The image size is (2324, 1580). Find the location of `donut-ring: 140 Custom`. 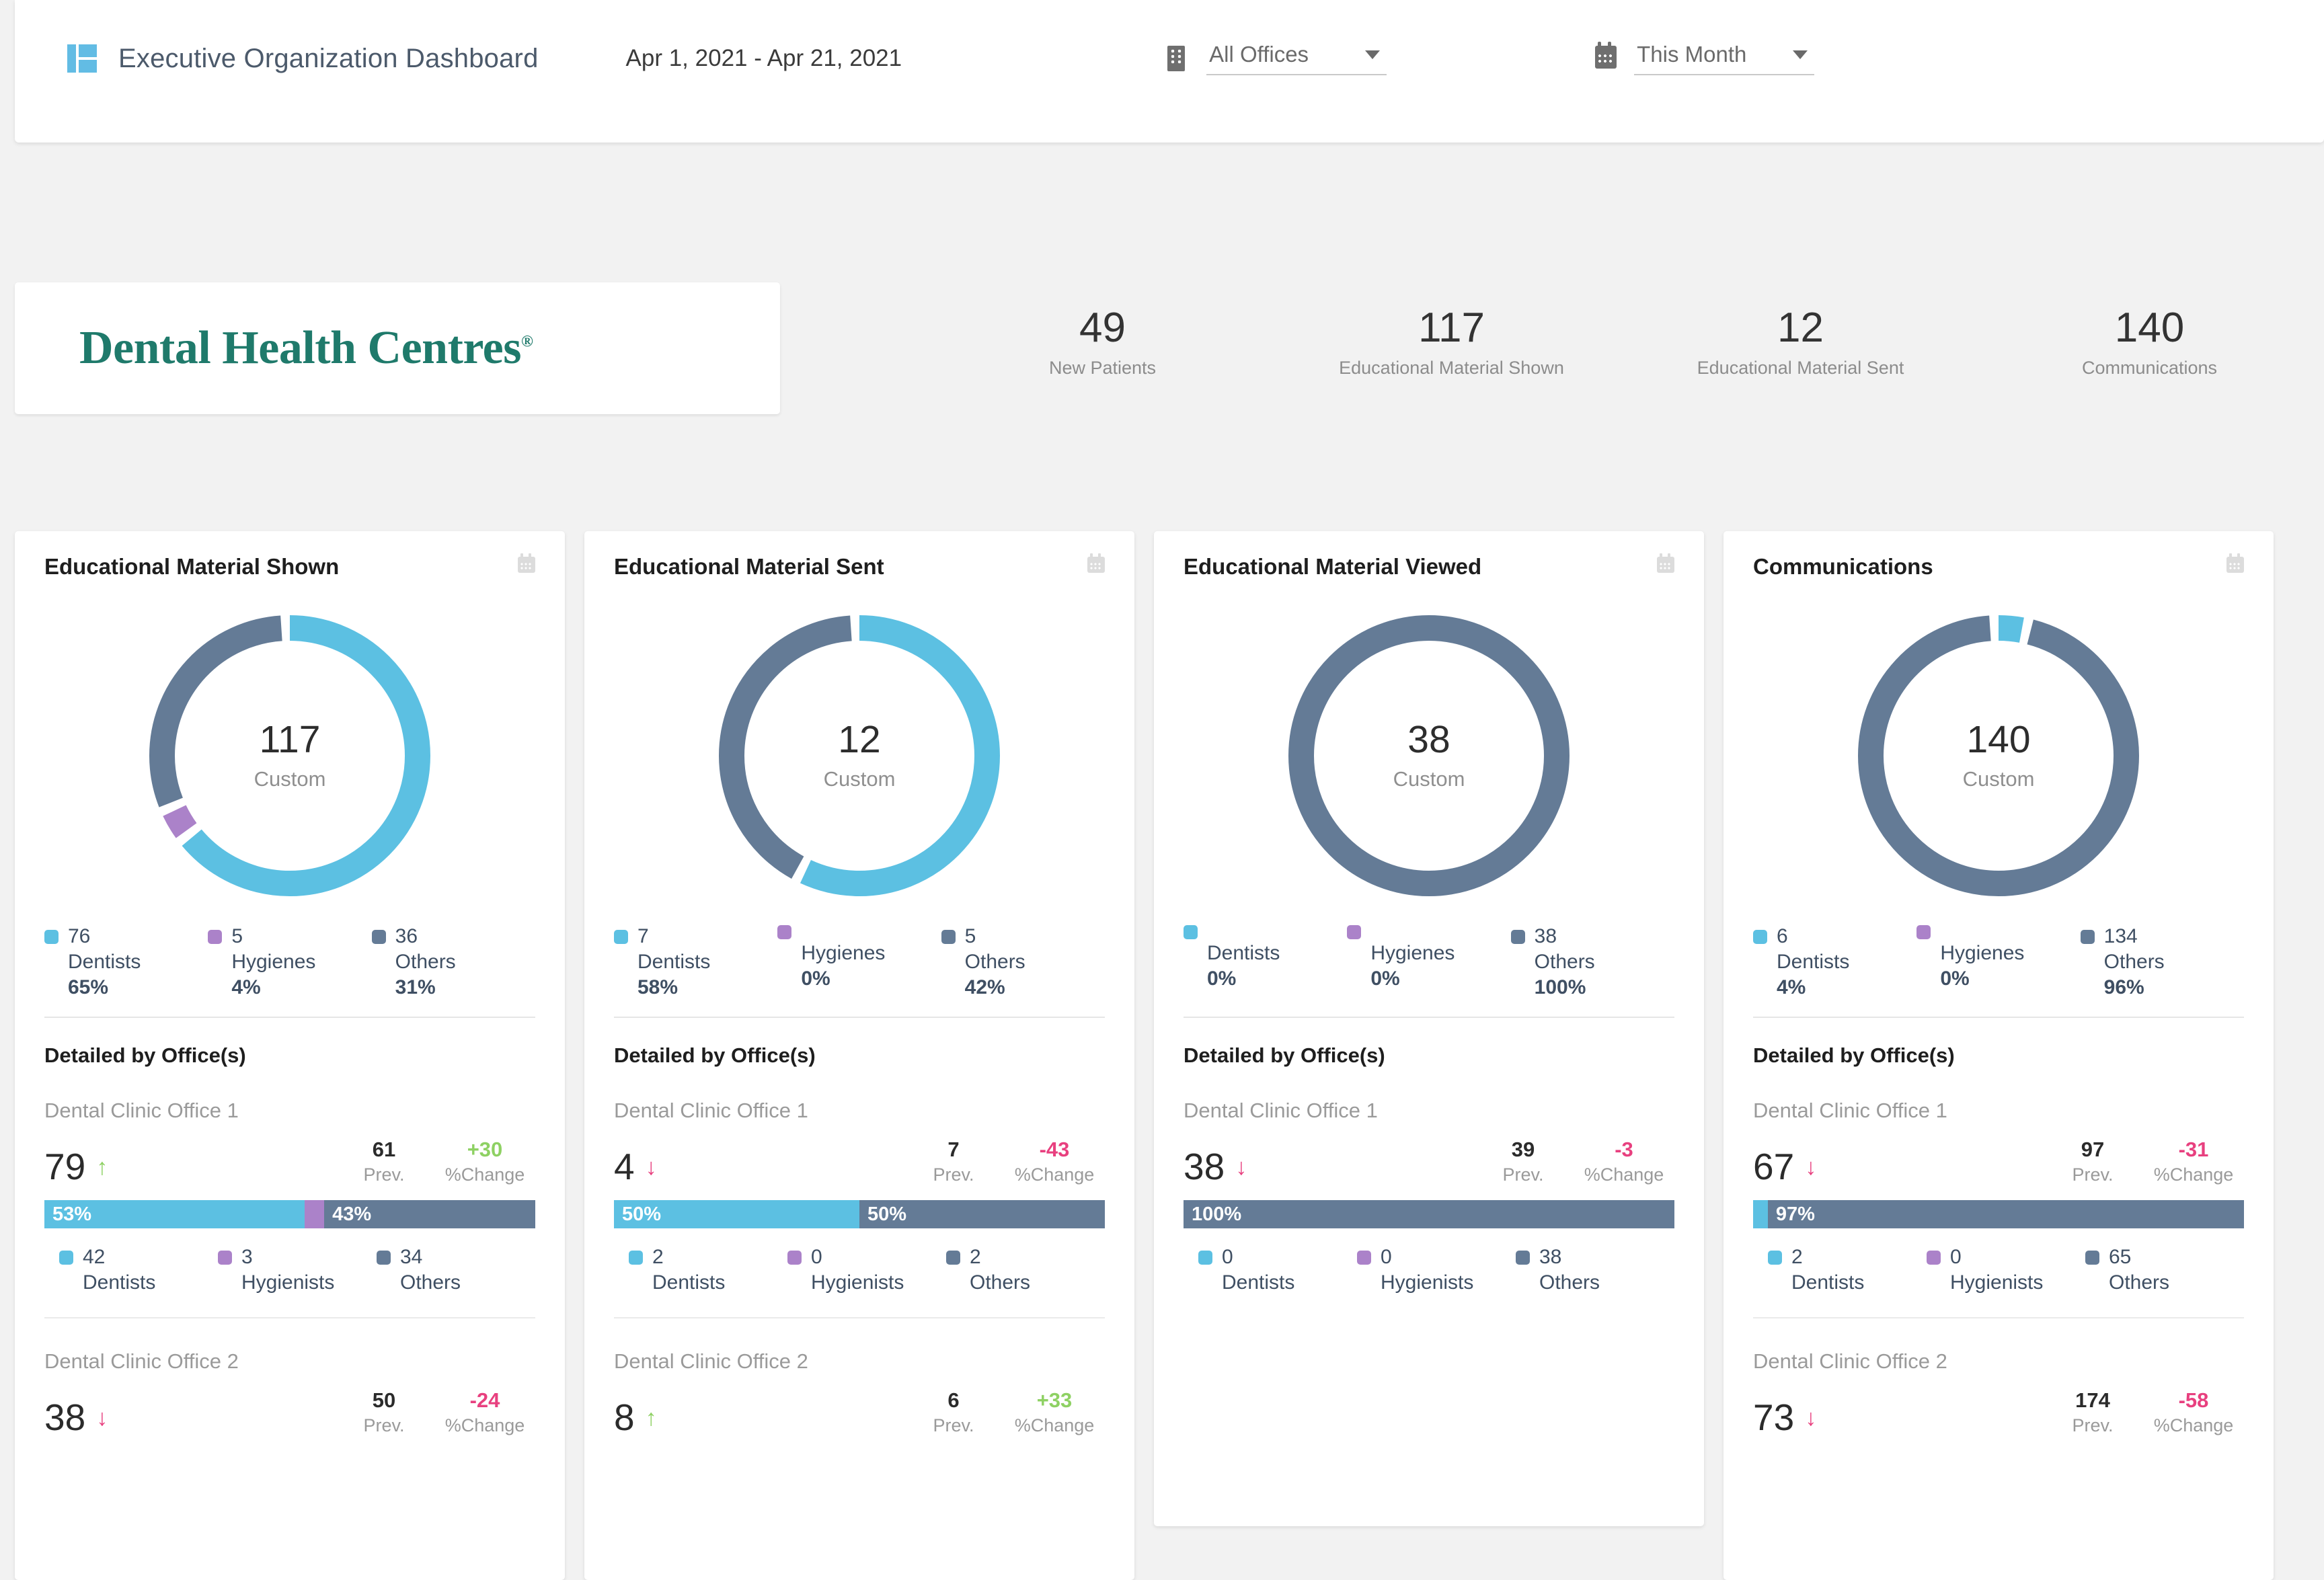

donut-ring: 140 Custom is located at coordinates (1999, 756).